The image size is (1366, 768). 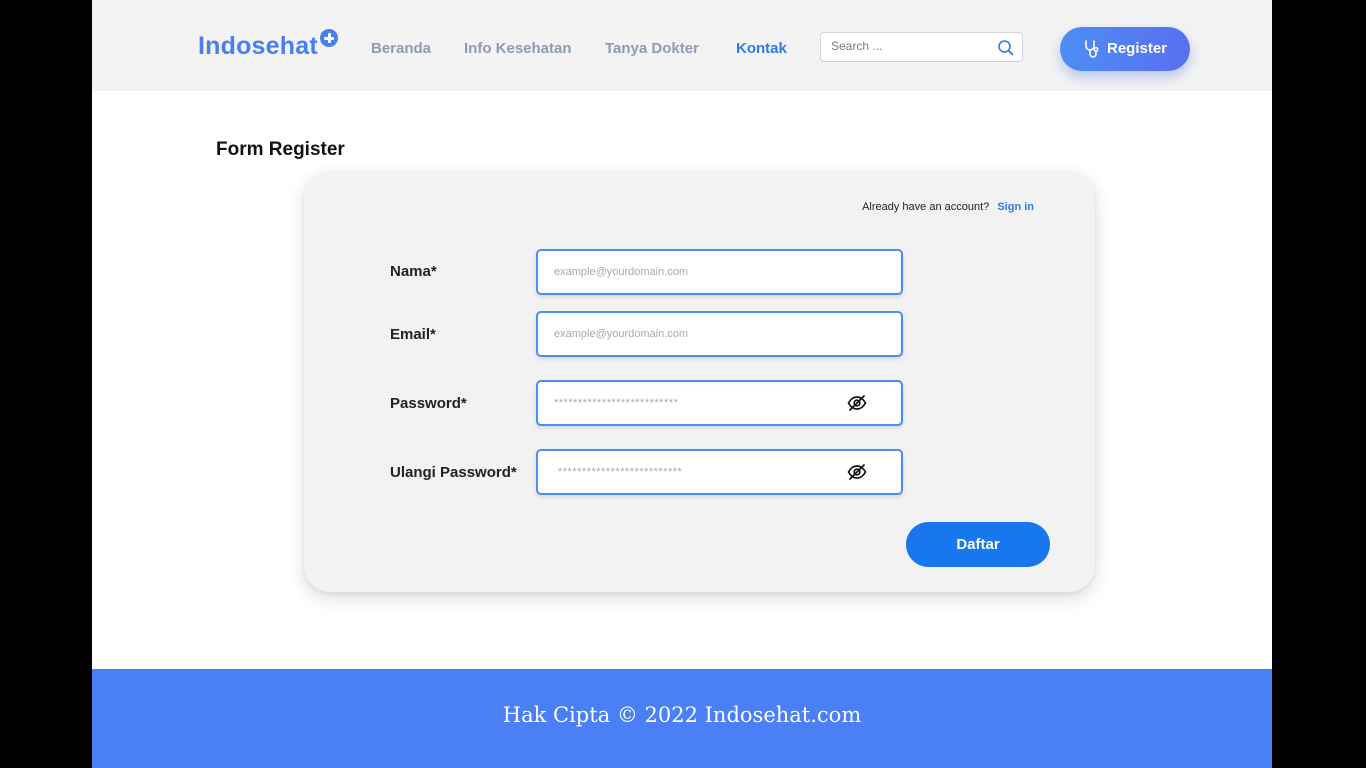 I want to click on nama-field, so click(x=719, y=272).